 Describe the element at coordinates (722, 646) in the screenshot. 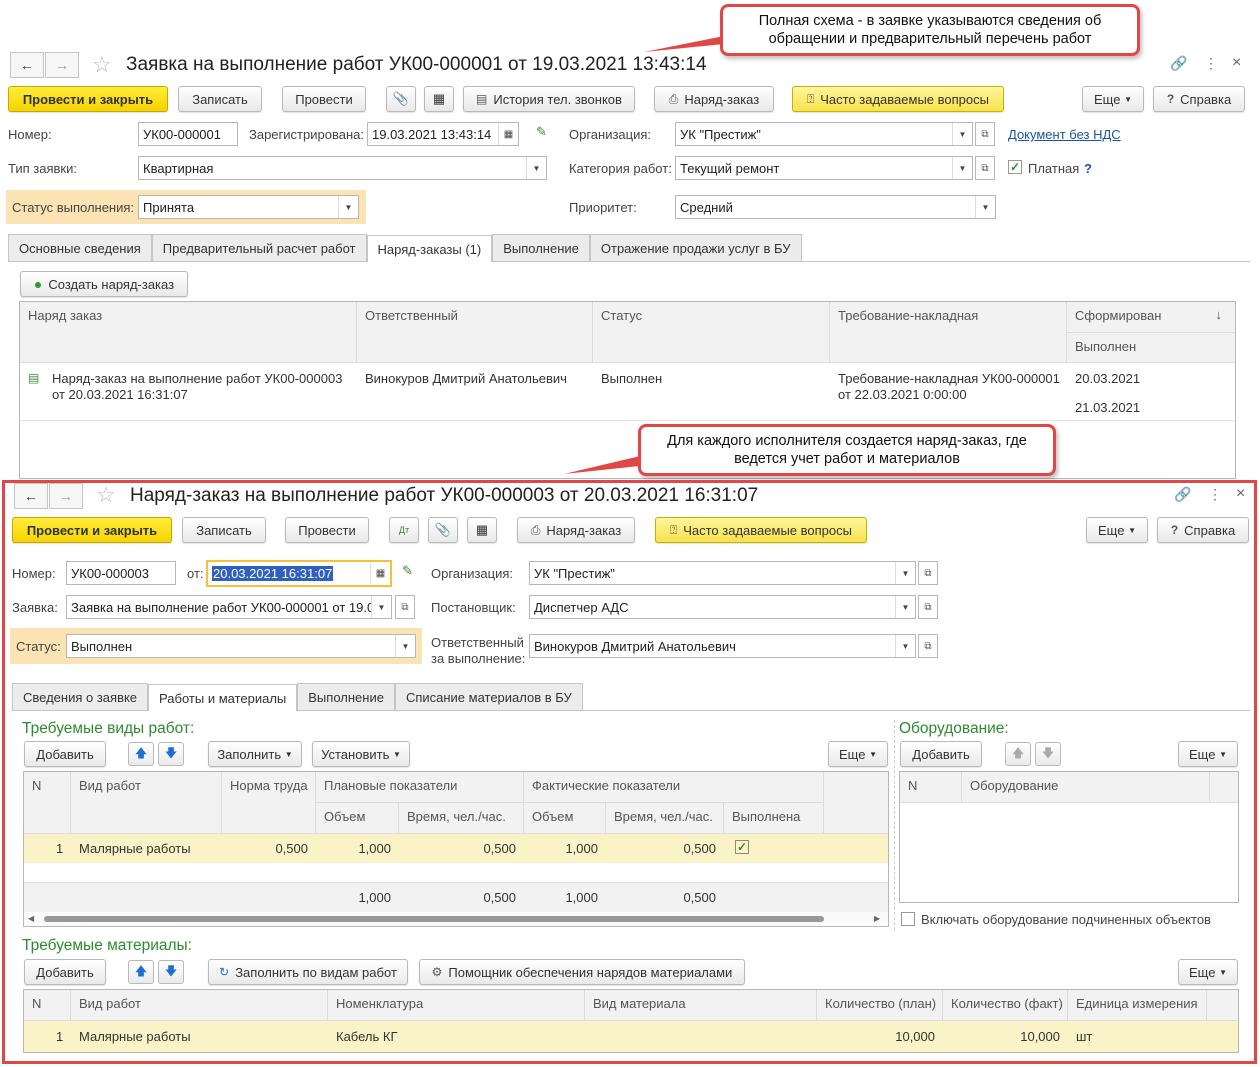

I see `responsible-field: Винокуров Дмитрий Анатольевич ▼` at that location.